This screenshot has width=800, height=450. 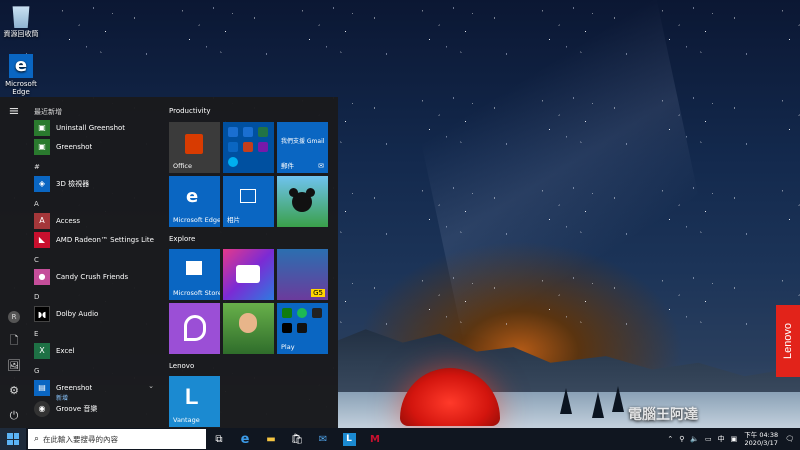 What do you see at coordinates (14, 112) in the screenshot?
I see `hamburger-menu-icon: ≡` at bounding box center [14, 112].